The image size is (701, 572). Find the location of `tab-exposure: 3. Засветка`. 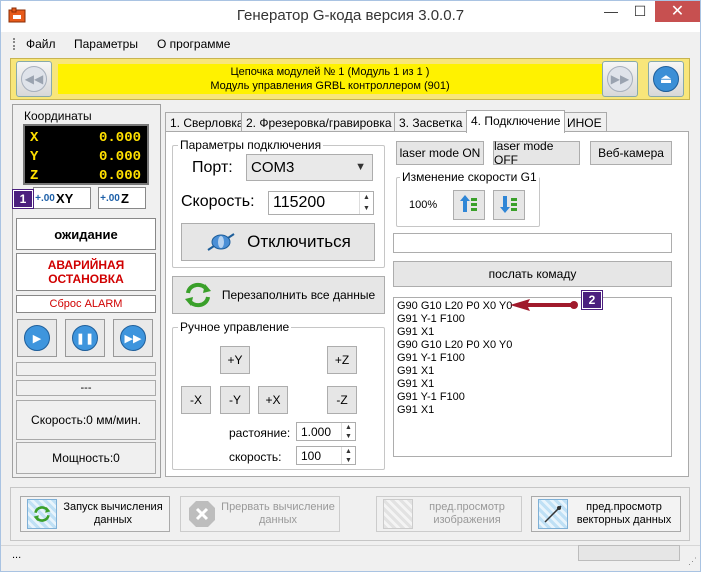

tab-exposure: 3. Засветка is located at coordinates (431, 122).